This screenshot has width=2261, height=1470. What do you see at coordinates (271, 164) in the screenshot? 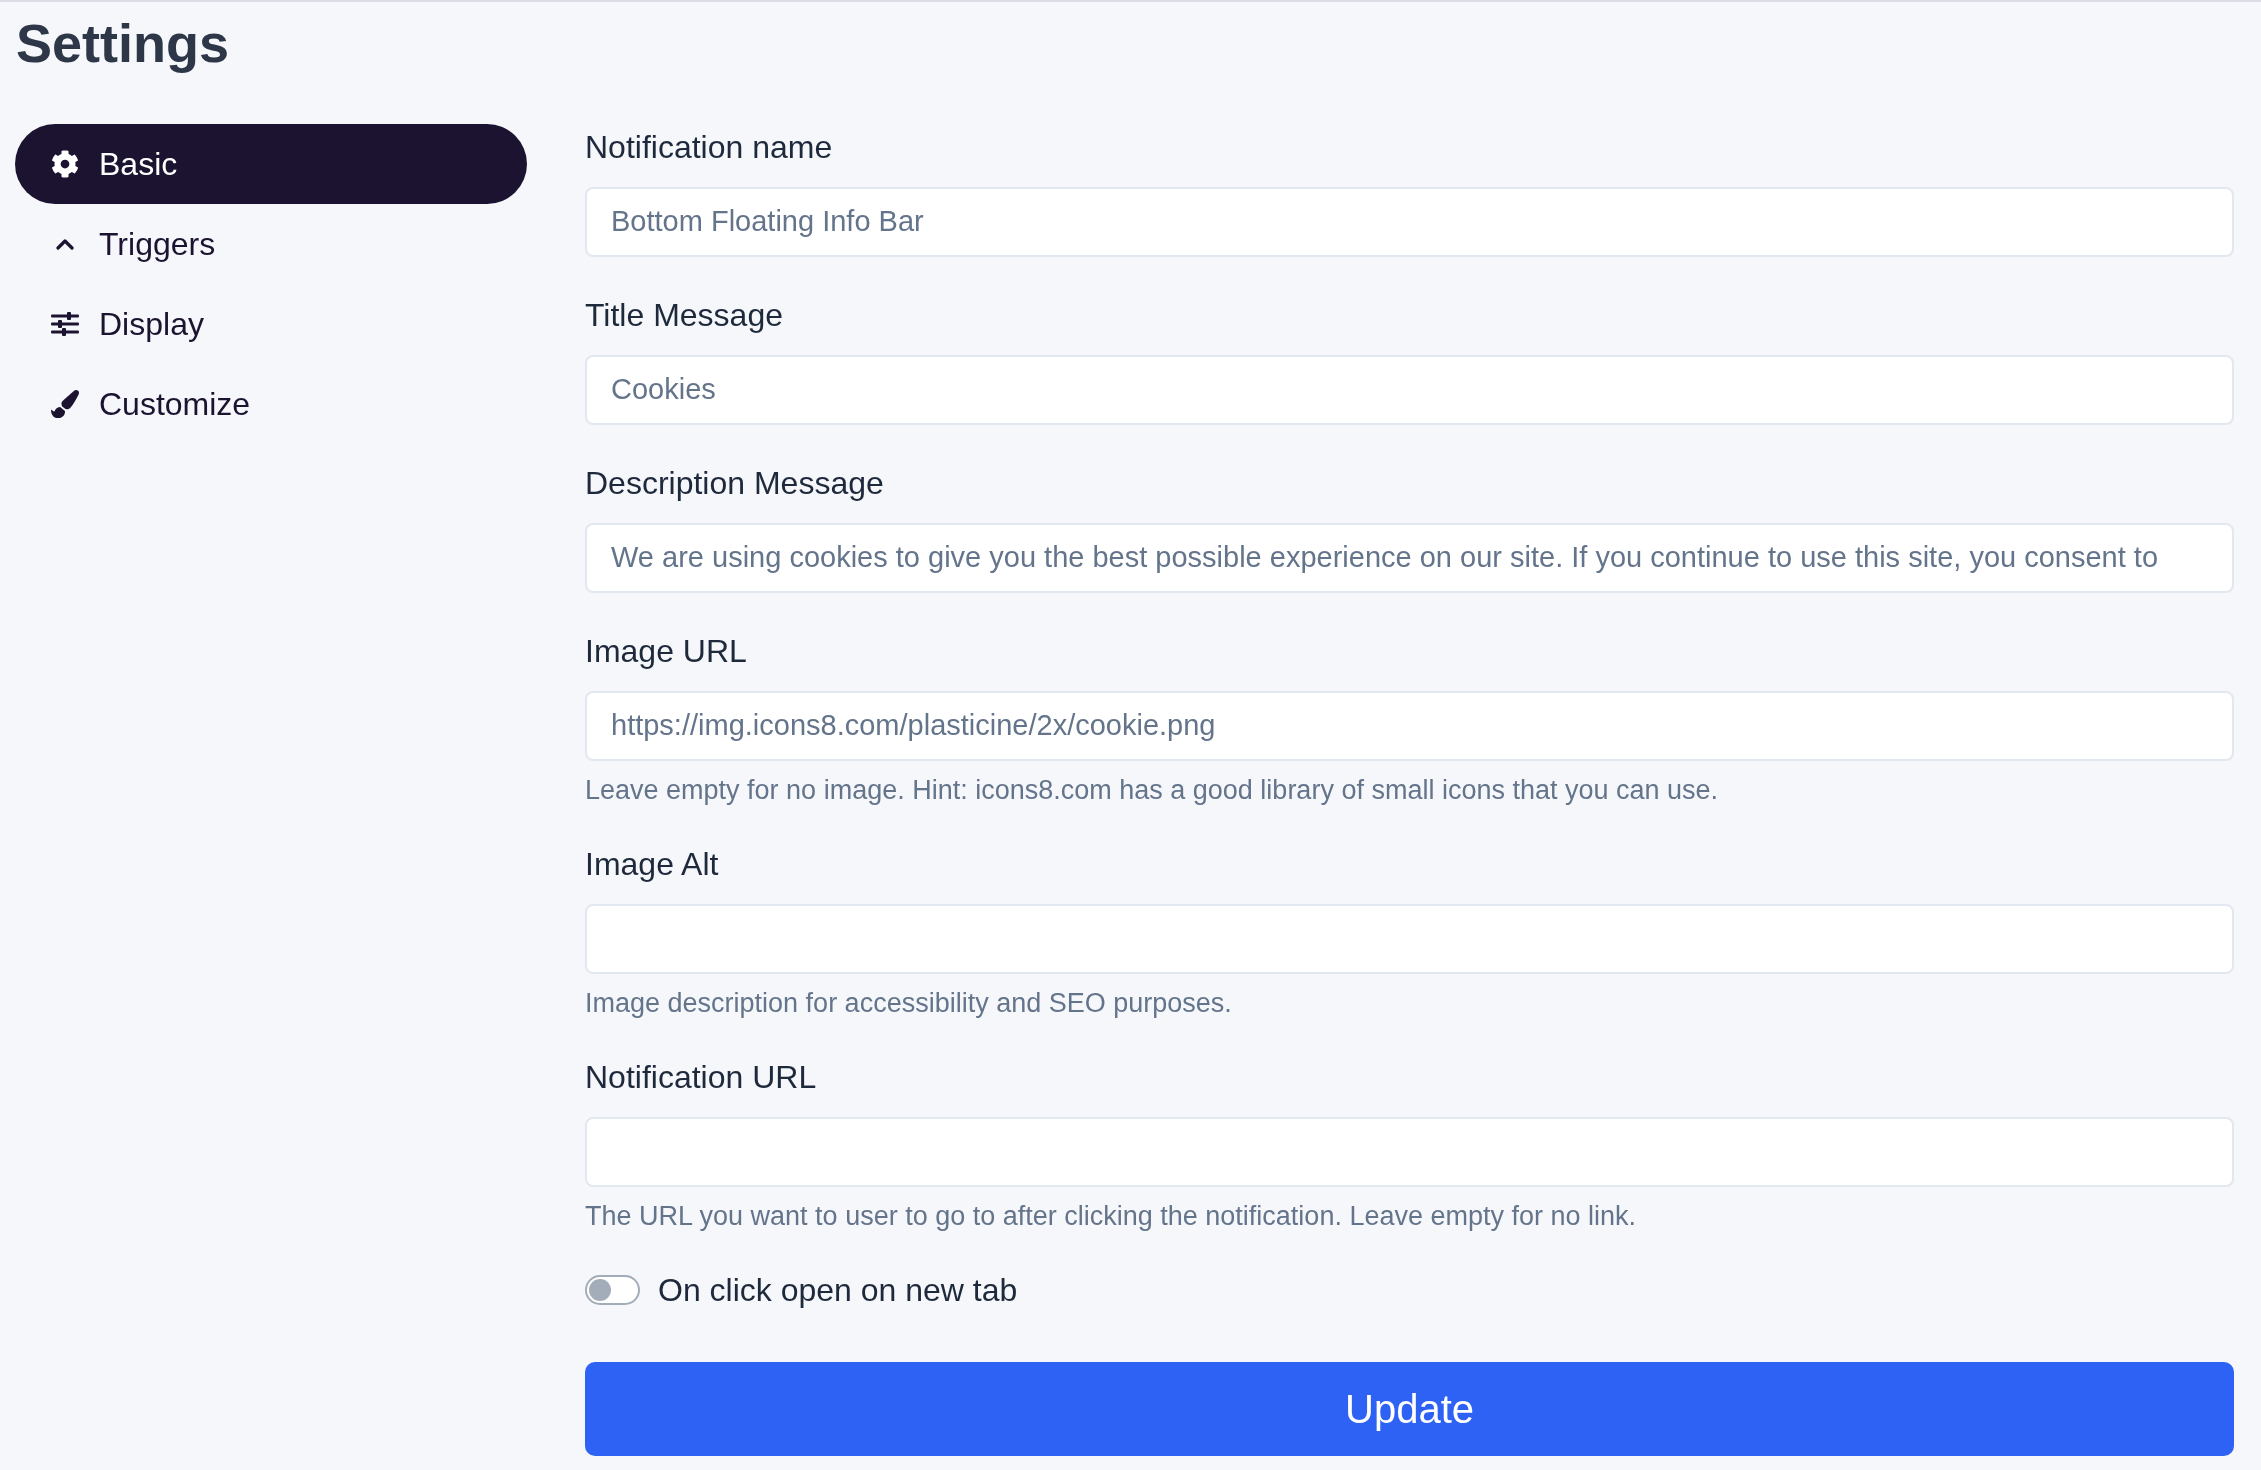
I see `sidebar-item: Basic` at bounding box center [271, 164].